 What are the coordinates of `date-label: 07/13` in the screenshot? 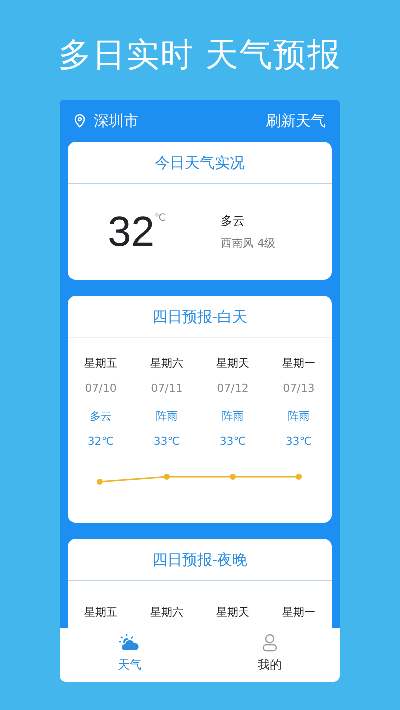 It's located at (299, 388).